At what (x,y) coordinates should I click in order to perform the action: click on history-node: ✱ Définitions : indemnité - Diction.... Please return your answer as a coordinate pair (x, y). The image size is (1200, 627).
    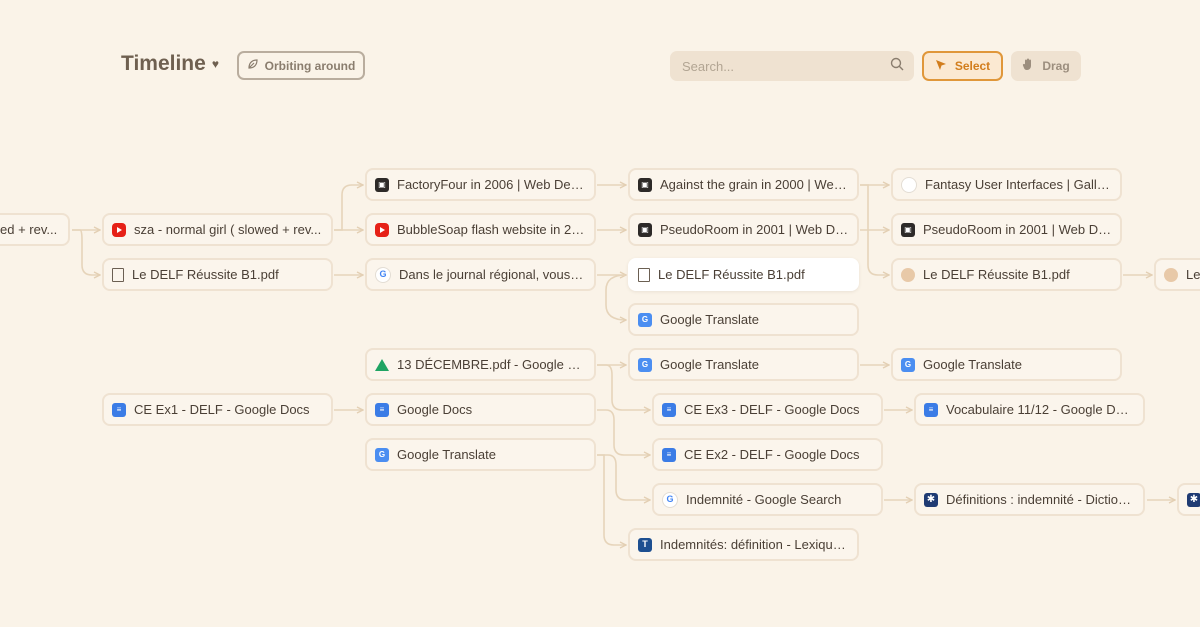
    Looking at the image, I should click on (1029, 499).